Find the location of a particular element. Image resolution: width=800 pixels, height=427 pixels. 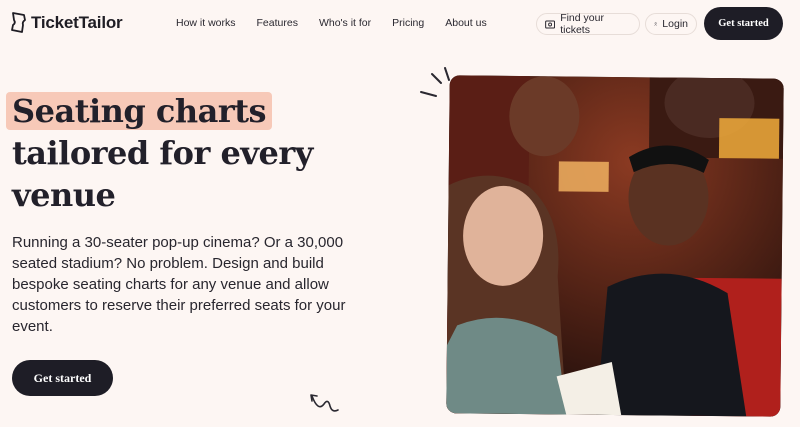

login-button: Login is located at coordinates (671, 24).